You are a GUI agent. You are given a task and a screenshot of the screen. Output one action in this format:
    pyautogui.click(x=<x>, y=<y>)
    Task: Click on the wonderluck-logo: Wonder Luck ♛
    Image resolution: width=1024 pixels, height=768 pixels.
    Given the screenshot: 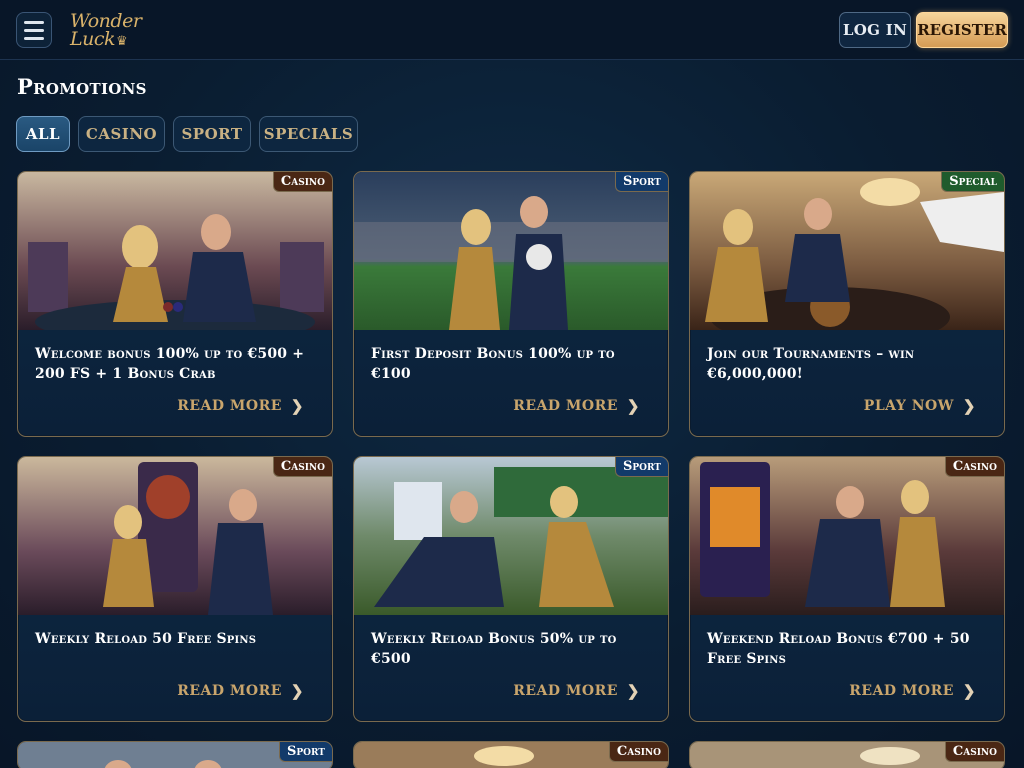 What is the action you would take?
    pyautogui.click(x=105, y=30)
    